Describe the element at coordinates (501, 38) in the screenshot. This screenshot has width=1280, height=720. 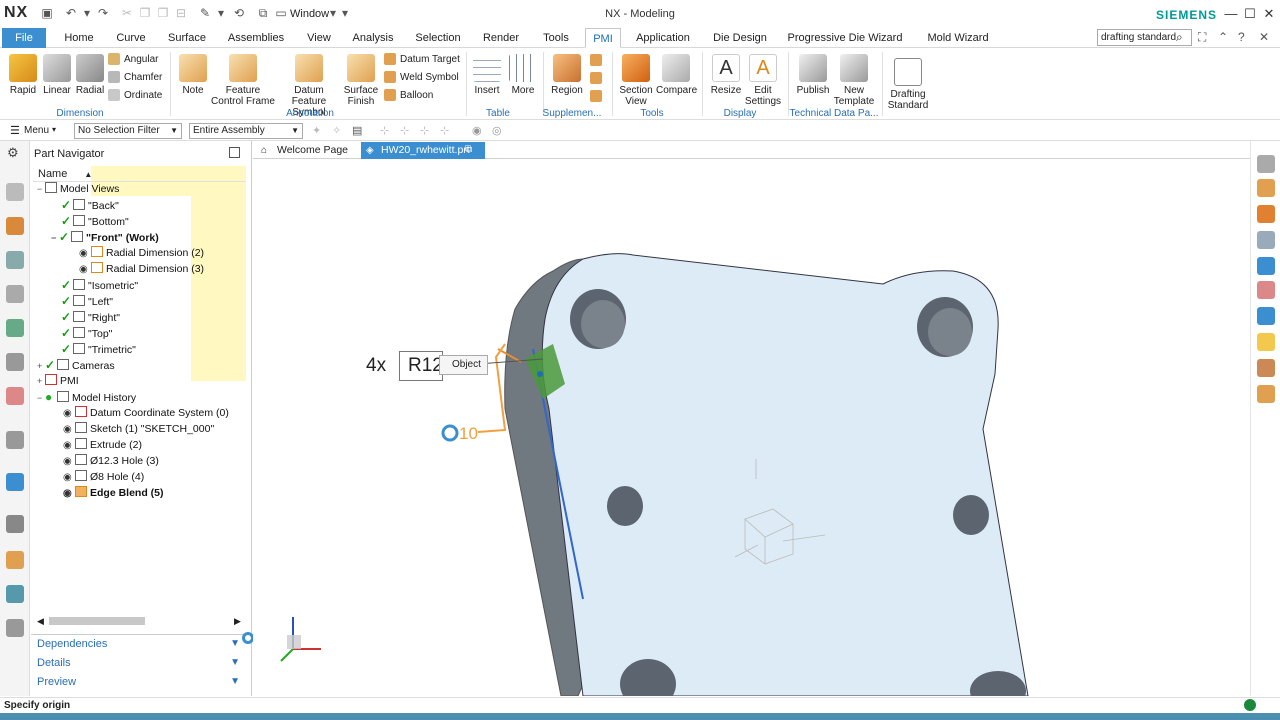
I see `tab-render: Render` at that location.